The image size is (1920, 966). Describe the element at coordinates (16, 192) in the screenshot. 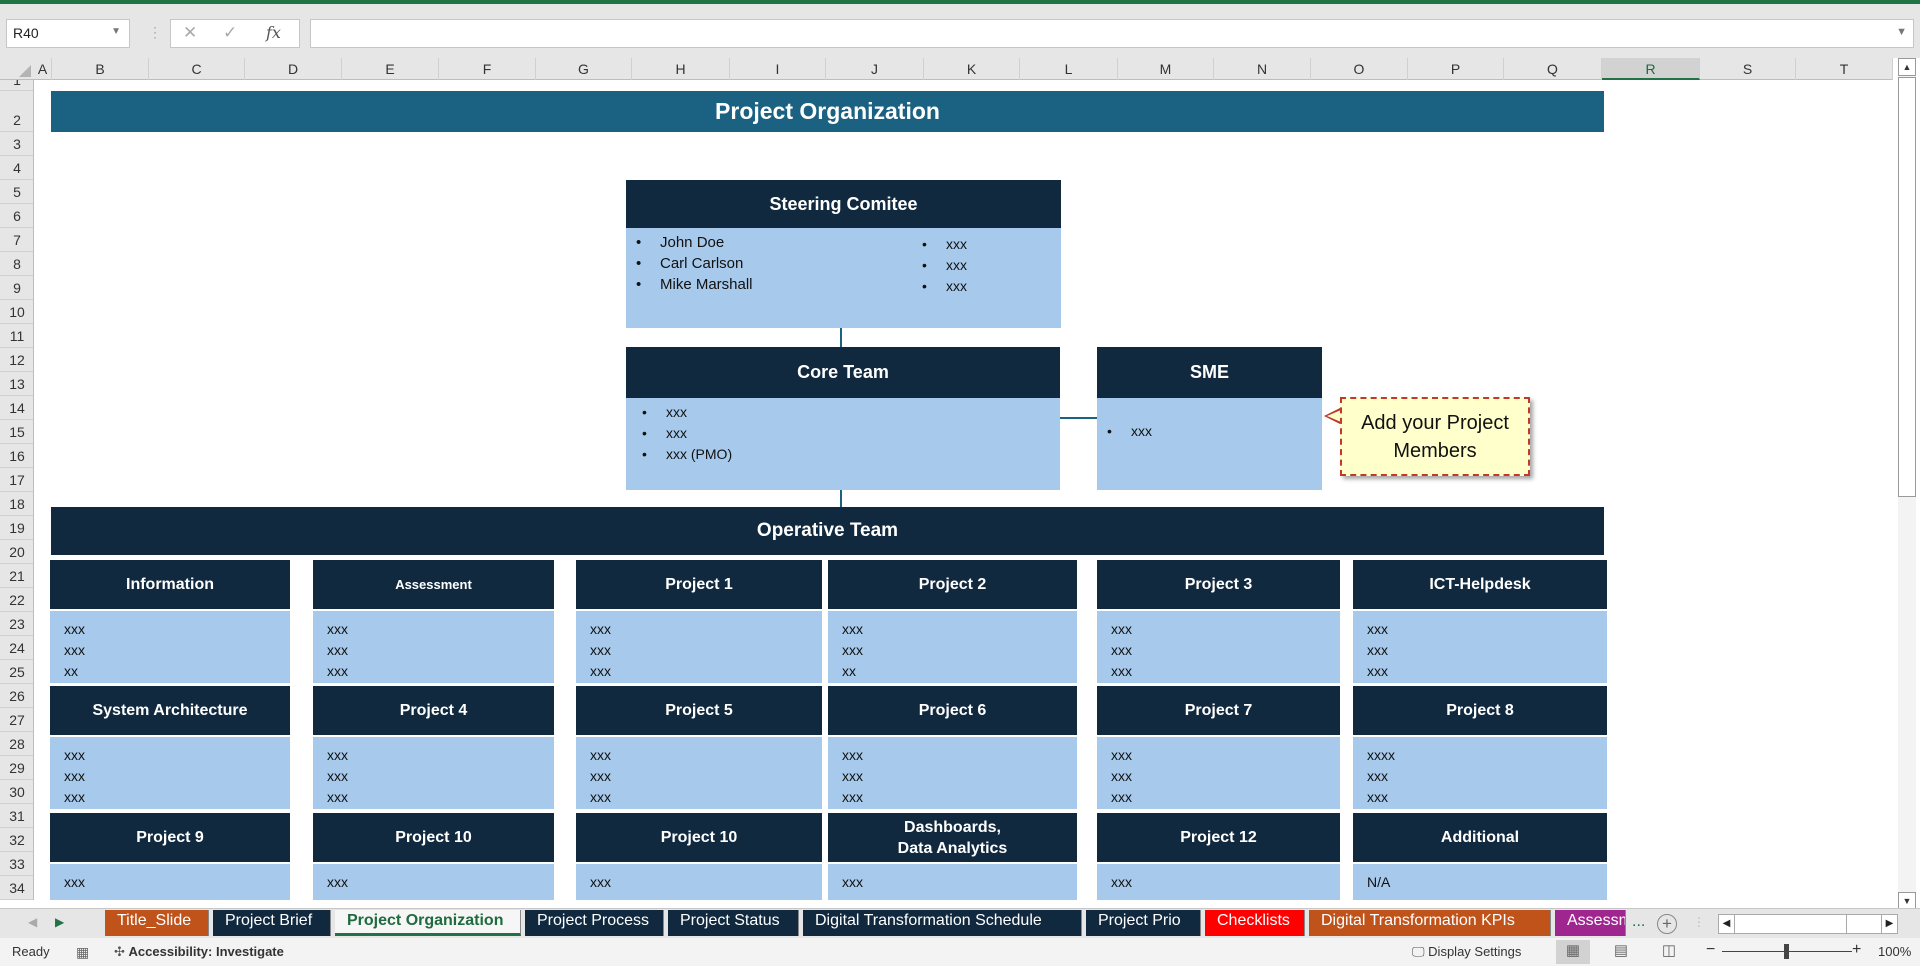

I see `row-header: 5` at that location.